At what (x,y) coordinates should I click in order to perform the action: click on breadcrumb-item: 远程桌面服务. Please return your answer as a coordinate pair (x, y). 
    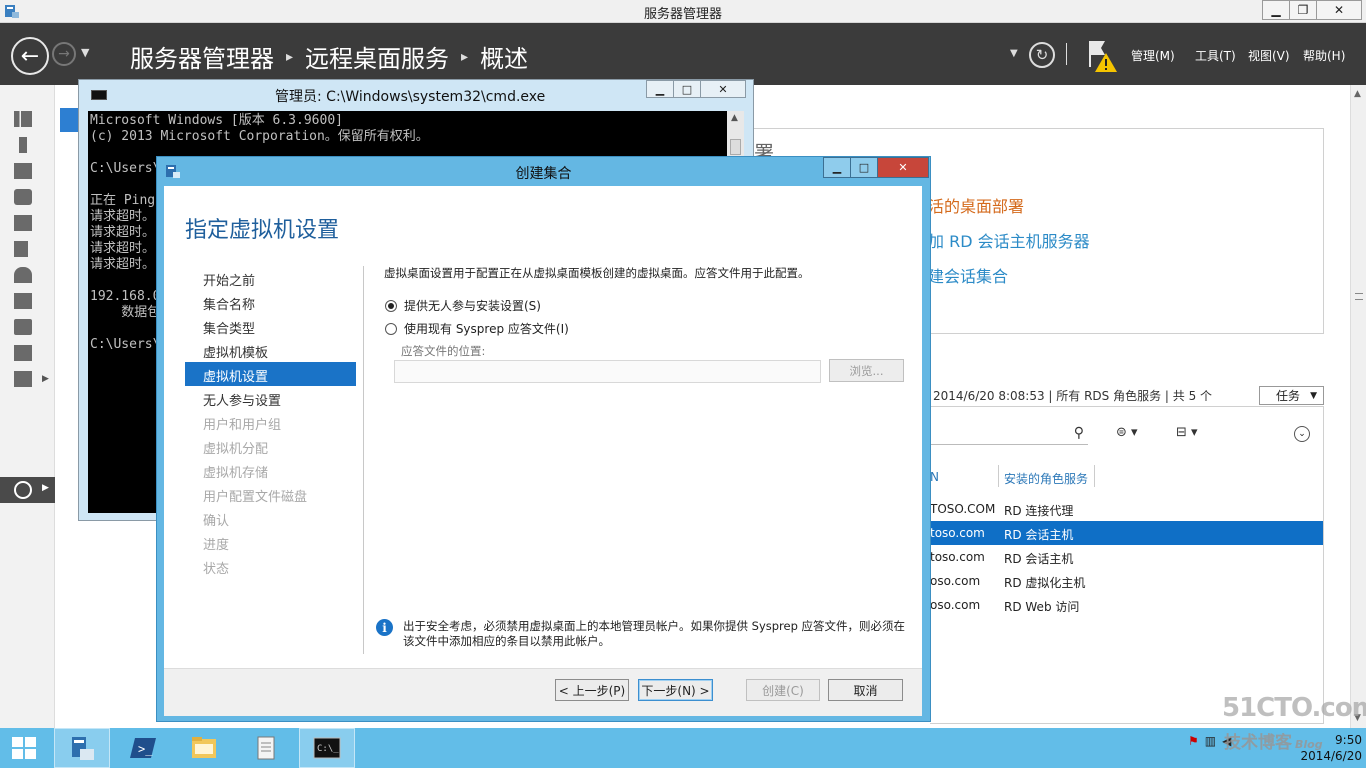
    Looking at the image, I should click on (377, 56).